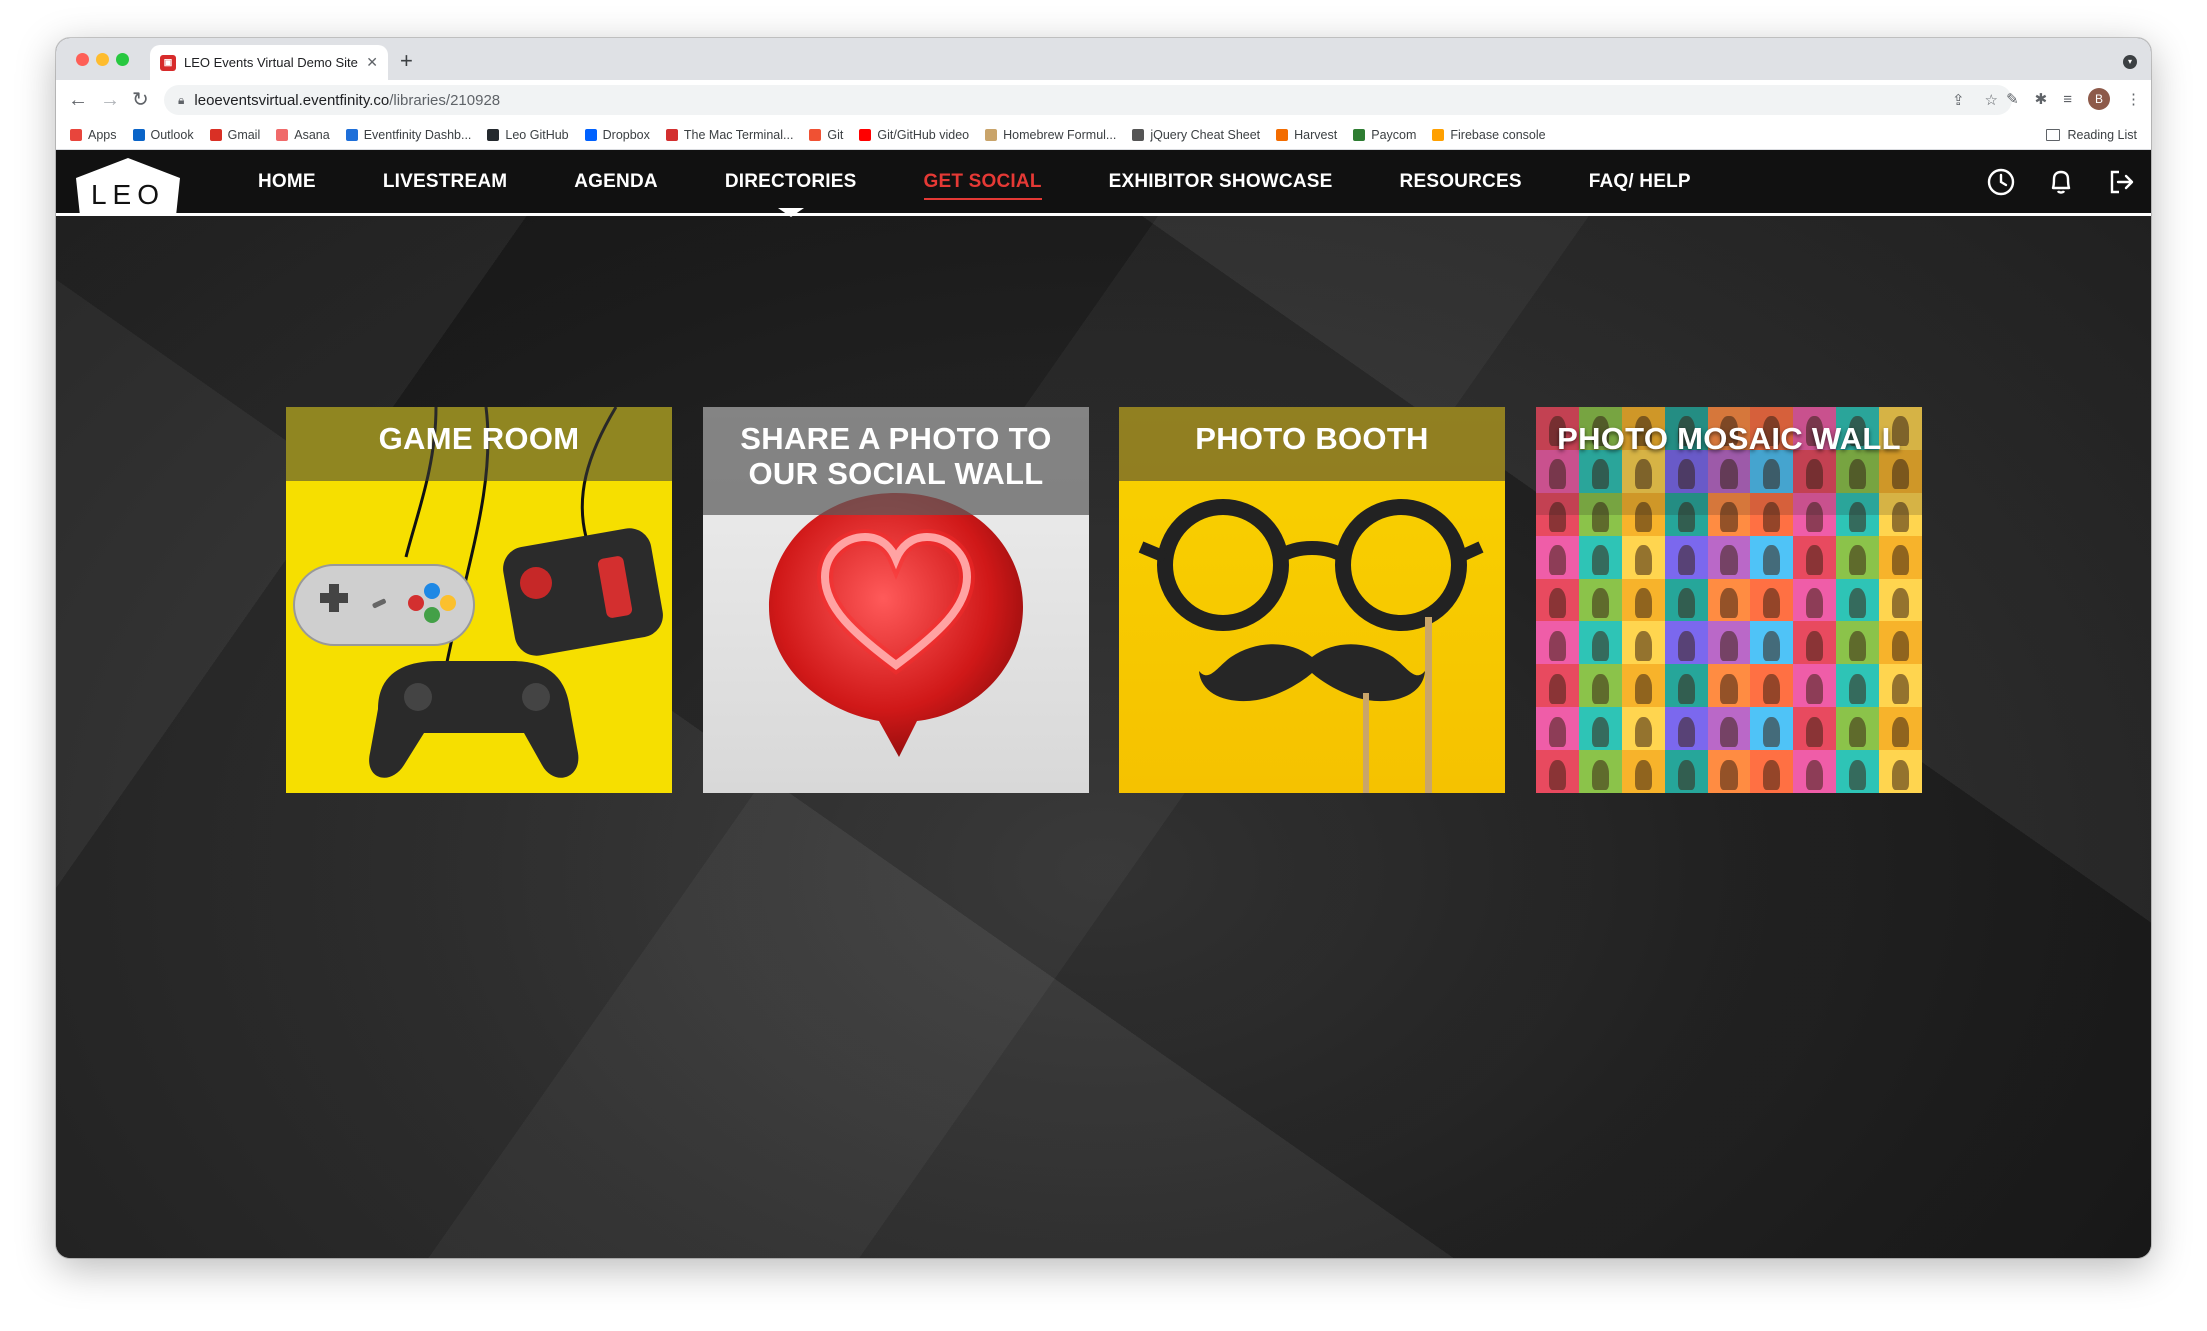 This screenshot has width=2207, height=1331. What do you see at coordinates (991, 135) in the screenshot?
I see `homebrew-icon` at bounding box center [991, 135].